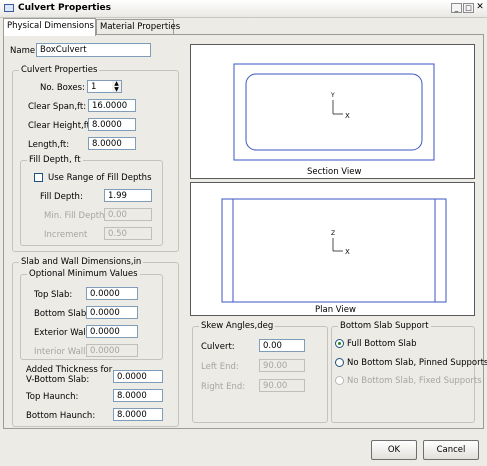 The width and height of the screenshot is (487, 466). Describe the element at coordinates (417, 363) in the screenshot. I see `pinned-supports-label: No Bottom Slab, Pinned Supports` at that location.